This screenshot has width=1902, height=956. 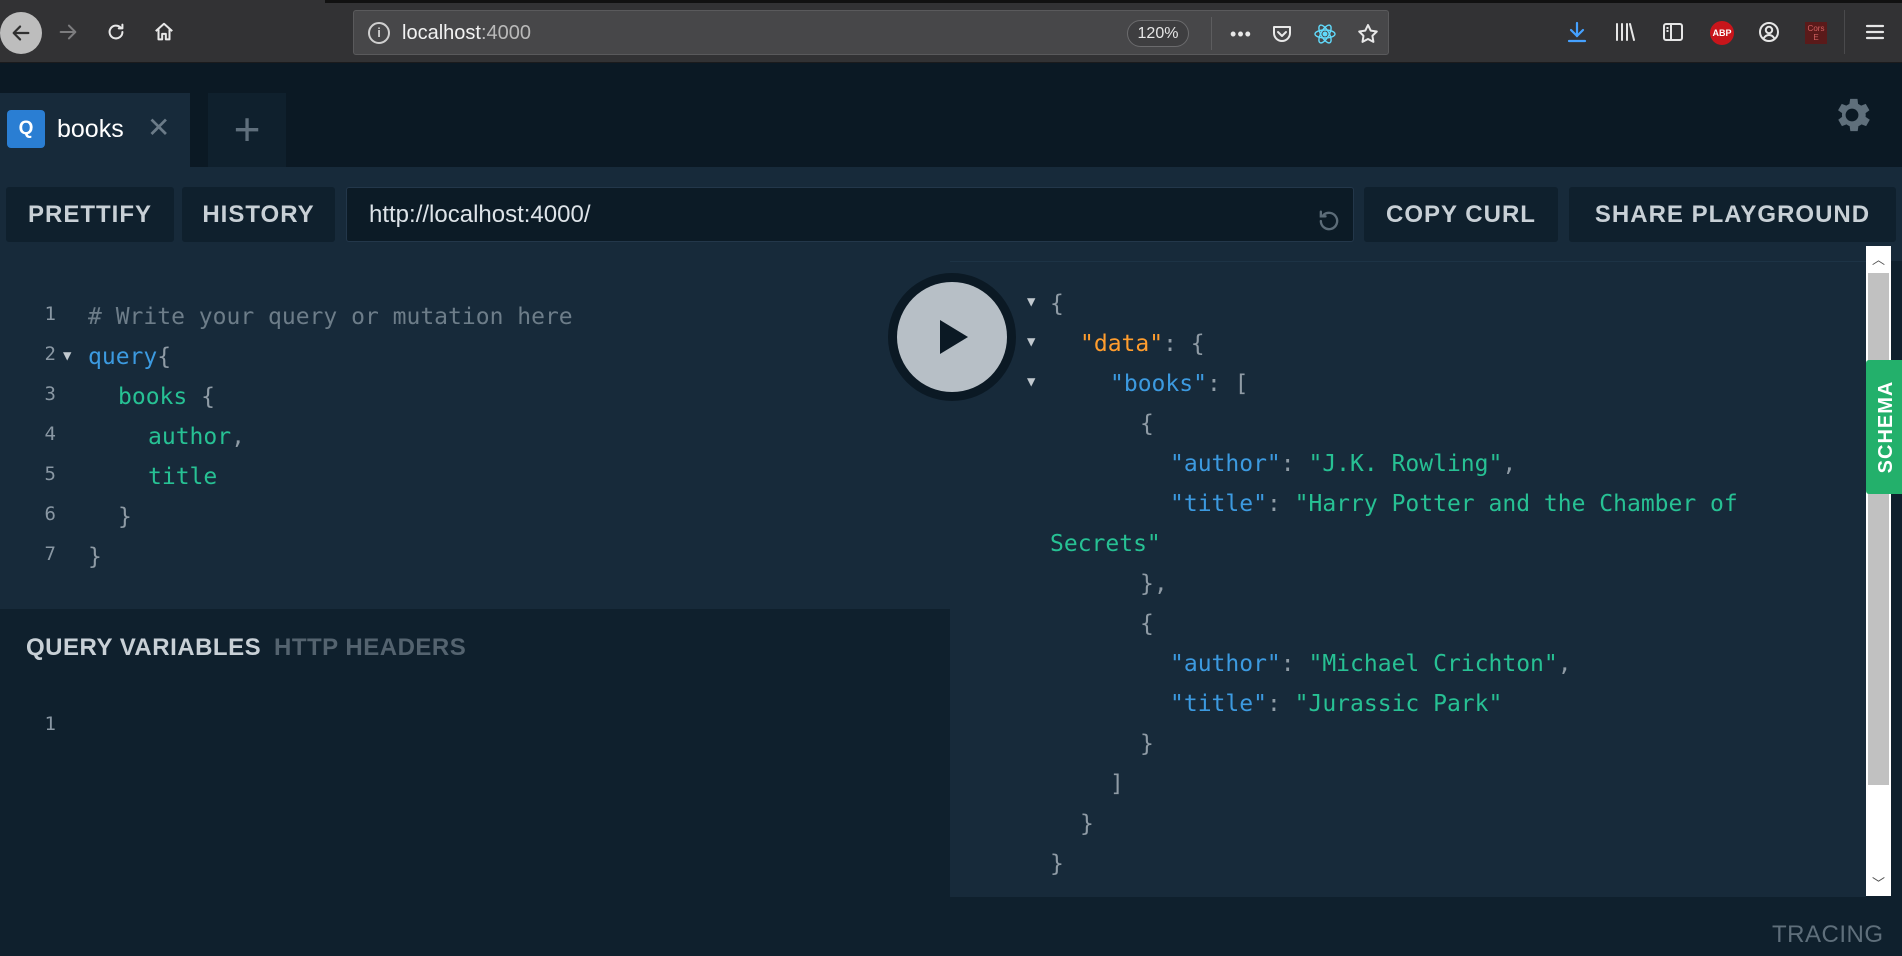 I want to click on code-line: }, so click(x=95, y=557).